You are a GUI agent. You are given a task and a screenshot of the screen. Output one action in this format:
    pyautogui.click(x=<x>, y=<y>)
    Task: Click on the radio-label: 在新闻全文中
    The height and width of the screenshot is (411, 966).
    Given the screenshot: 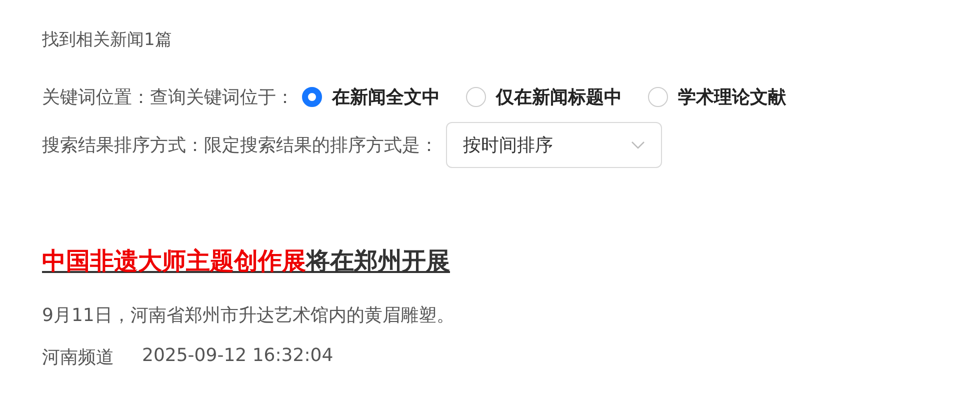 What is the action you would take?
    pyautogui.click(x=386, y=97)
    